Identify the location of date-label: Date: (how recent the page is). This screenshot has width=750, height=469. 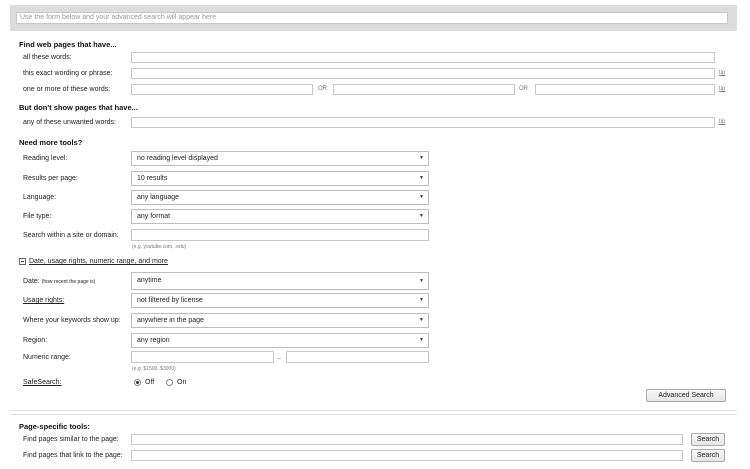
(59, 281).